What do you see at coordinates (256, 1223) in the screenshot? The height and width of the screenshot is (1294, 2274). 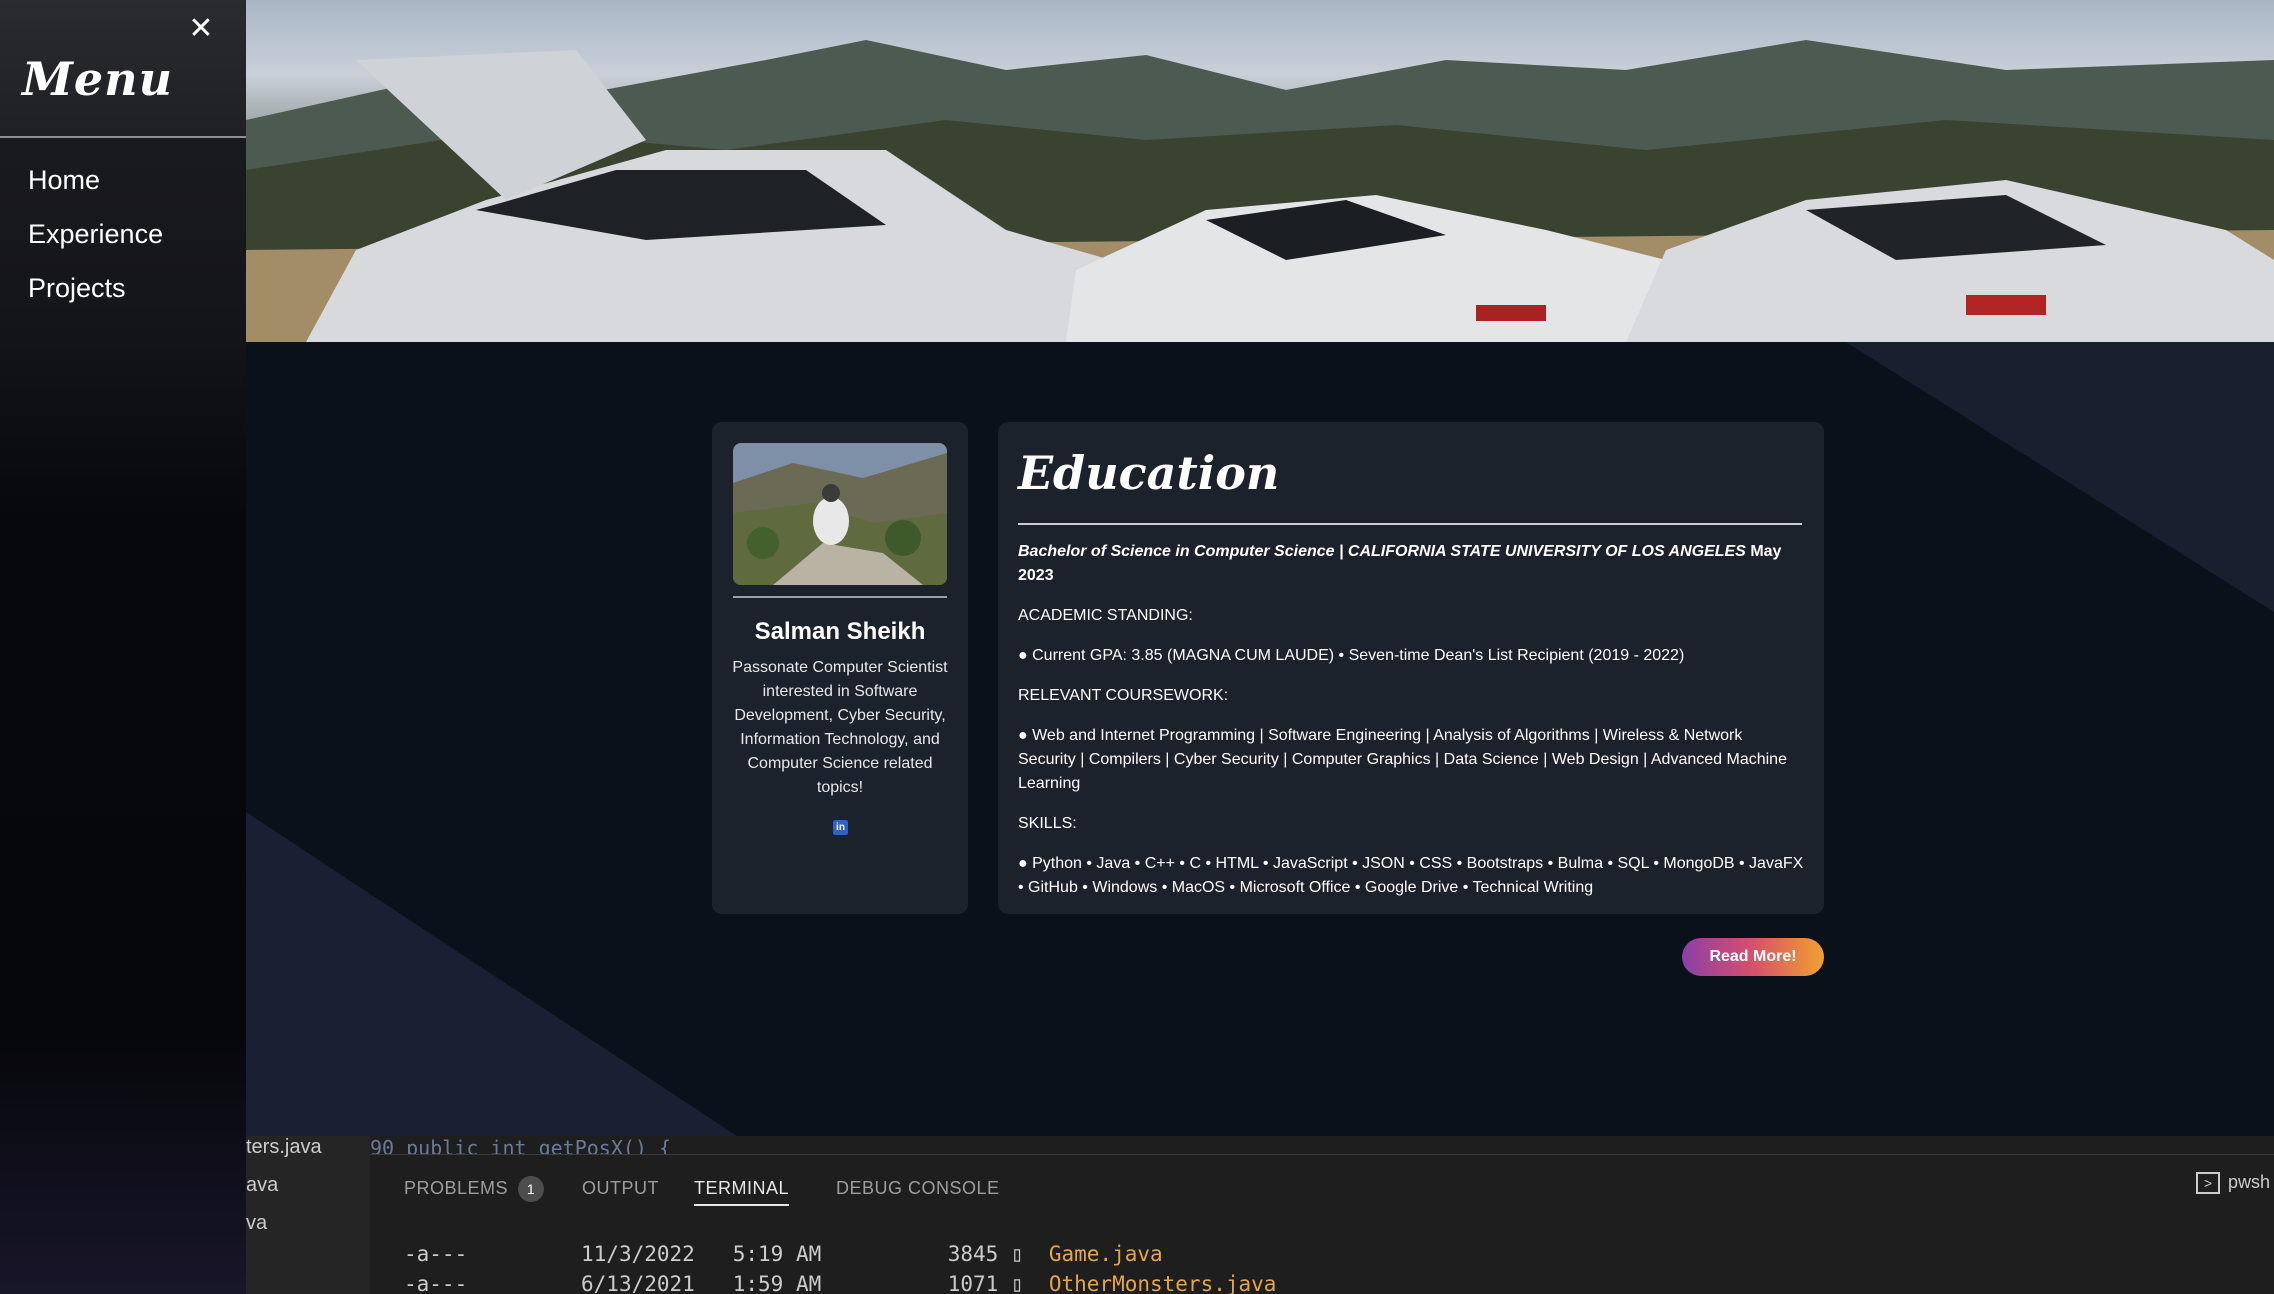 I see `explorer-file: va` at bounding box center [256, 1223].